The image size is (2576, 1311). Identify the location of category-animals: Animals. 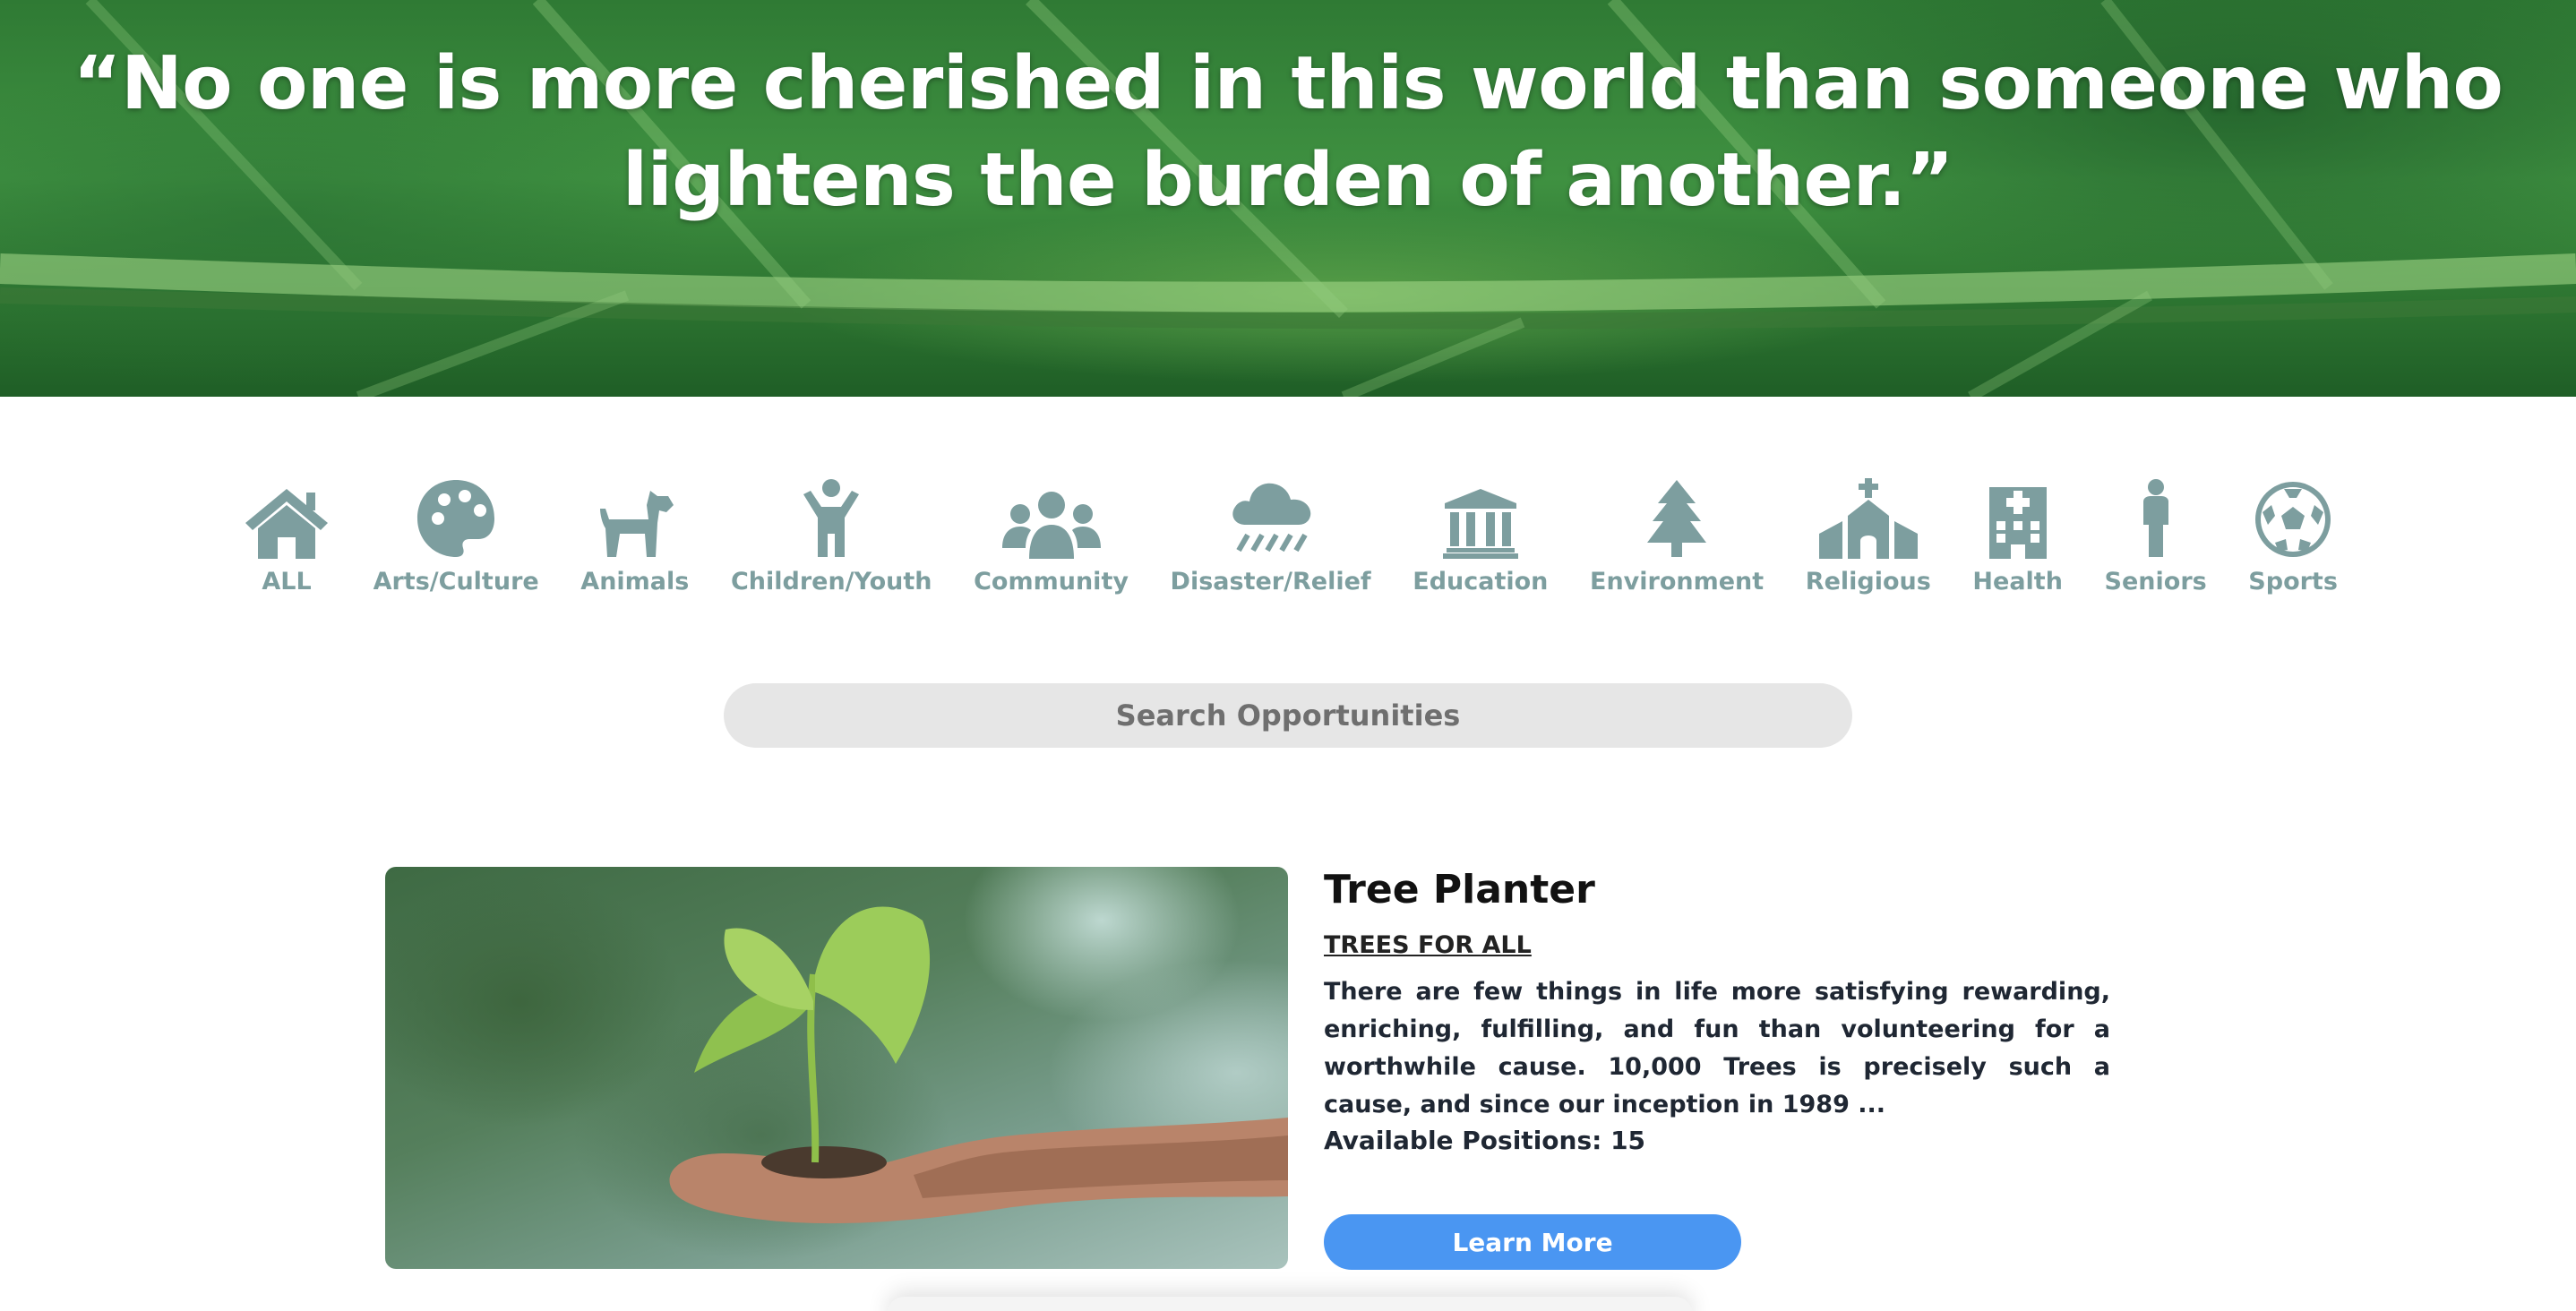
(634, 534).